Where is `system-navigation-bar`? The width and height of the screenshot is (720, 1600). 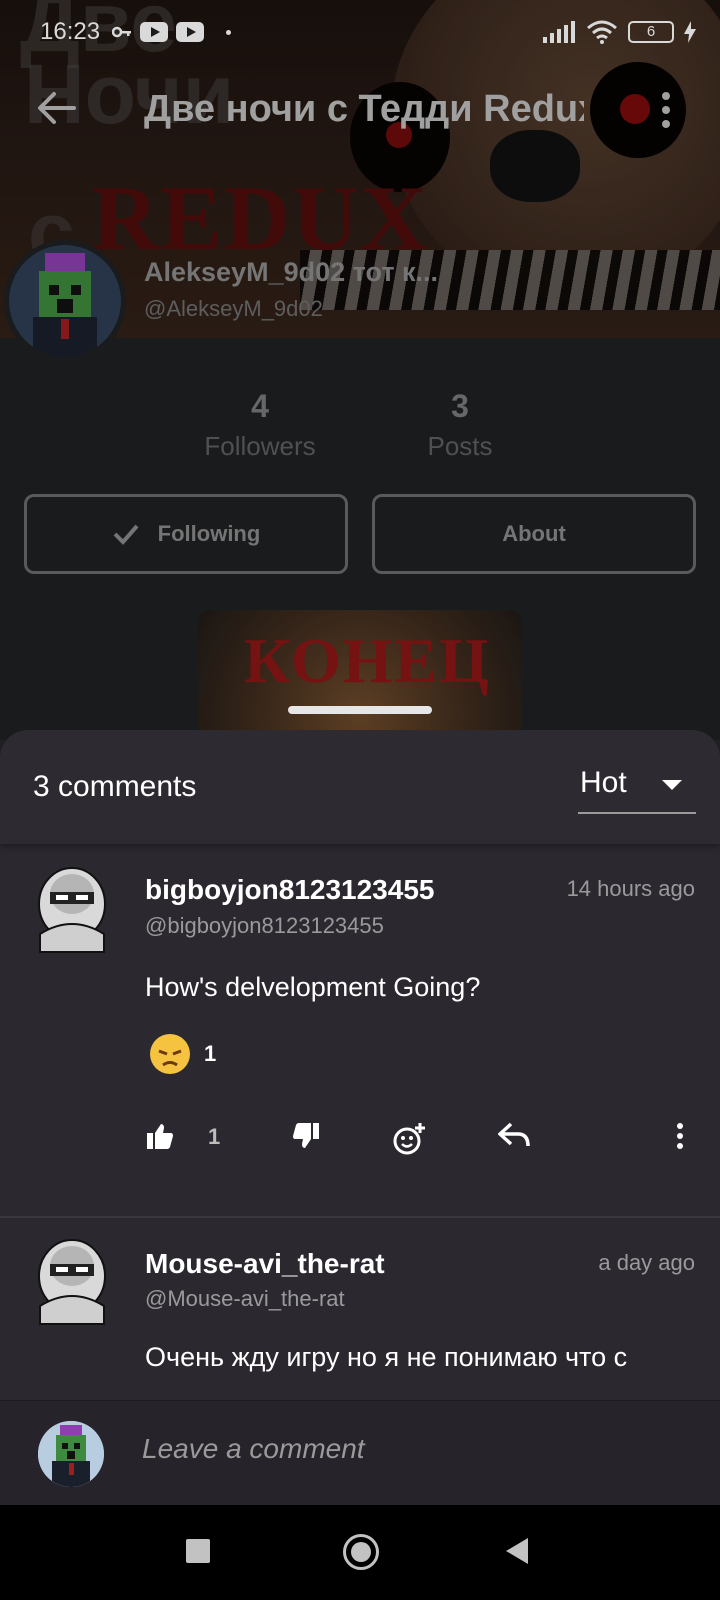
system-navigation-bar is located at coordinates (360, 1552).